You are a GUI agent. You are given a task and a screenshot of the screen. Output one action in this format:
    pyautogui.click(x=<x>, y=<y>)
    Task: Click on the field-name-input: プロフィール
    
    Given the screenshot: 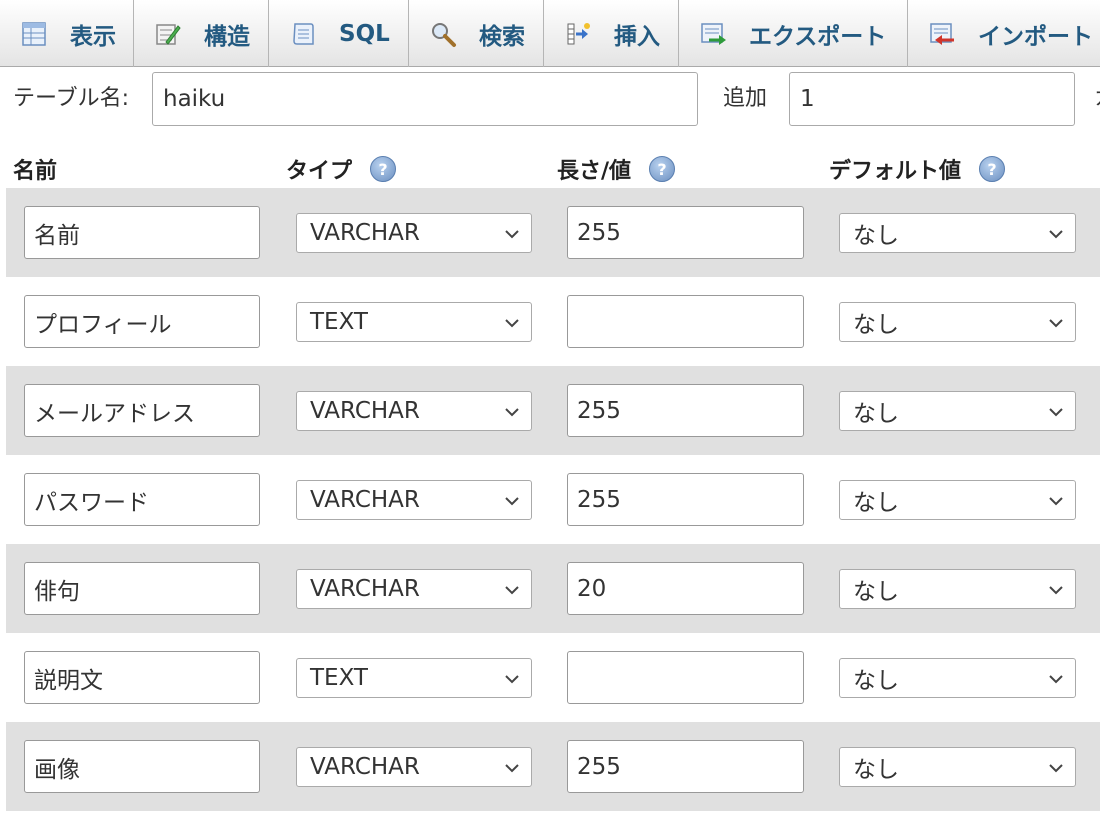 What is the action you would take?
    pyautogui.click(x=142, y=321)
    